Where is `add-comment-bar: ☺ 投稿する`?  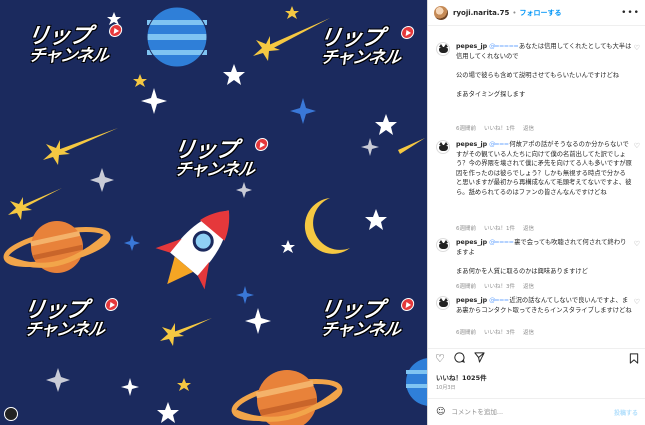 add-comment-bar: ☺ 投稿する is located at coordinates (536, 411).